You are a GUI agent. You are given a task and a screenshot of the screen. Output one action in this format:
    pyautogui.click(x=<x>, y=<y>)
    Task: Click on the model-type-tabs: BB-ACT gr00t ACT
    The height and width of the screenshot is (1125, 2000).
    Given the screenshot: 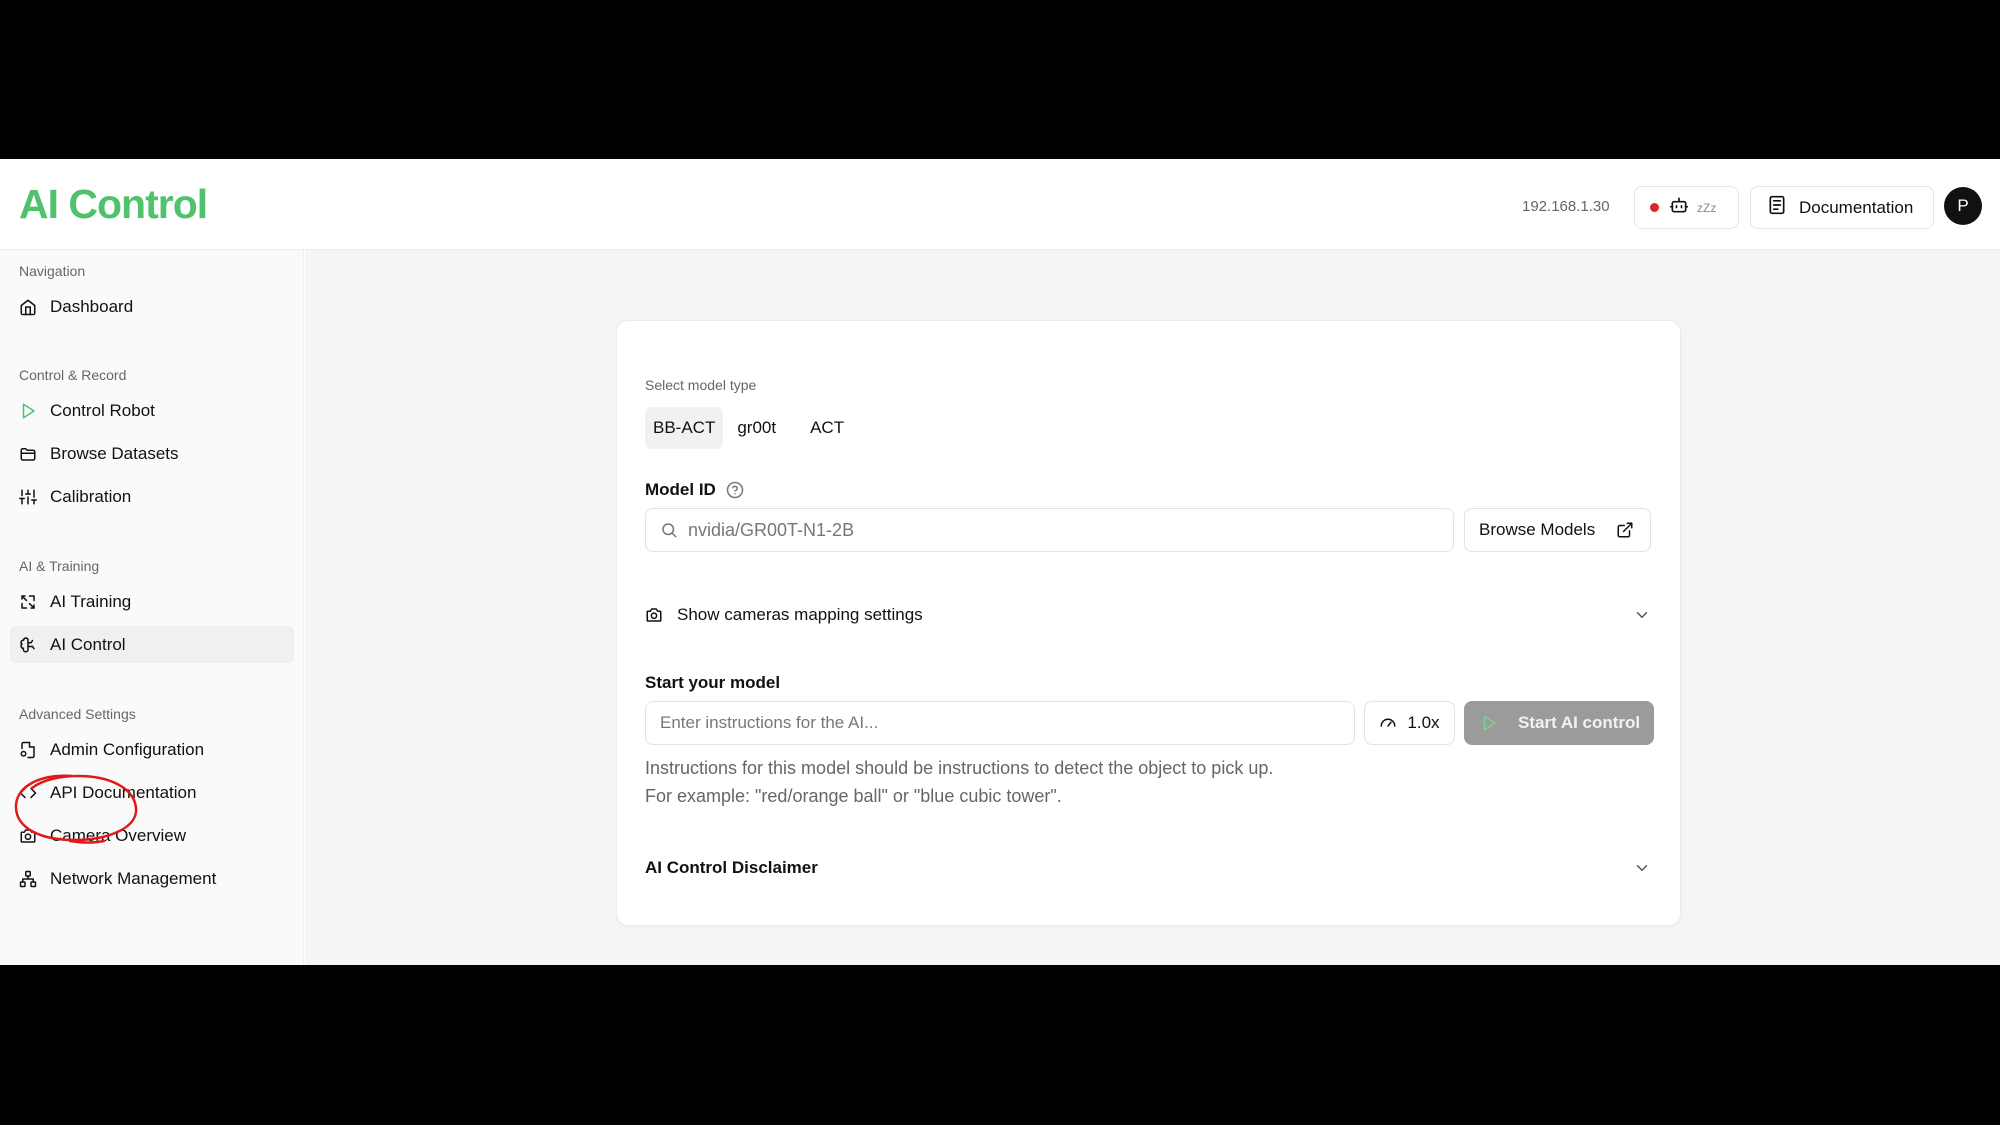 What is the action you would take?
    pyautogui.click(x=754, y=428)
    